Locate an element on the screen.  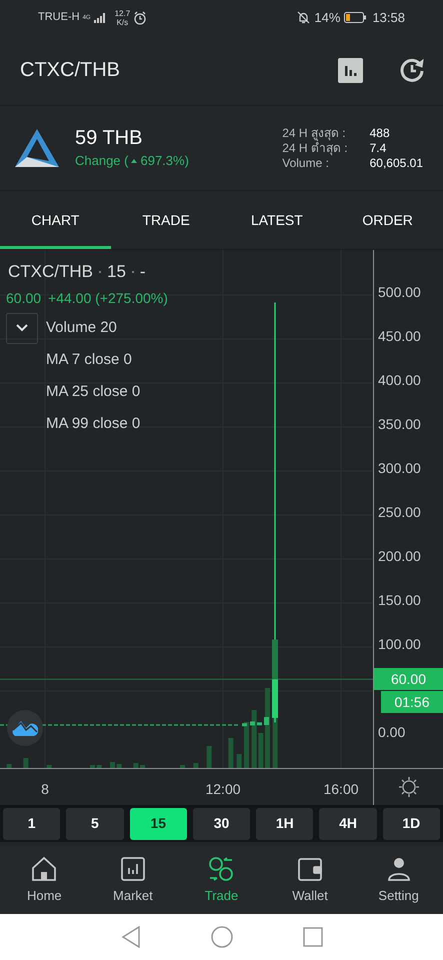
change-percent: 697.3%) is located at coordinates (164, 161).